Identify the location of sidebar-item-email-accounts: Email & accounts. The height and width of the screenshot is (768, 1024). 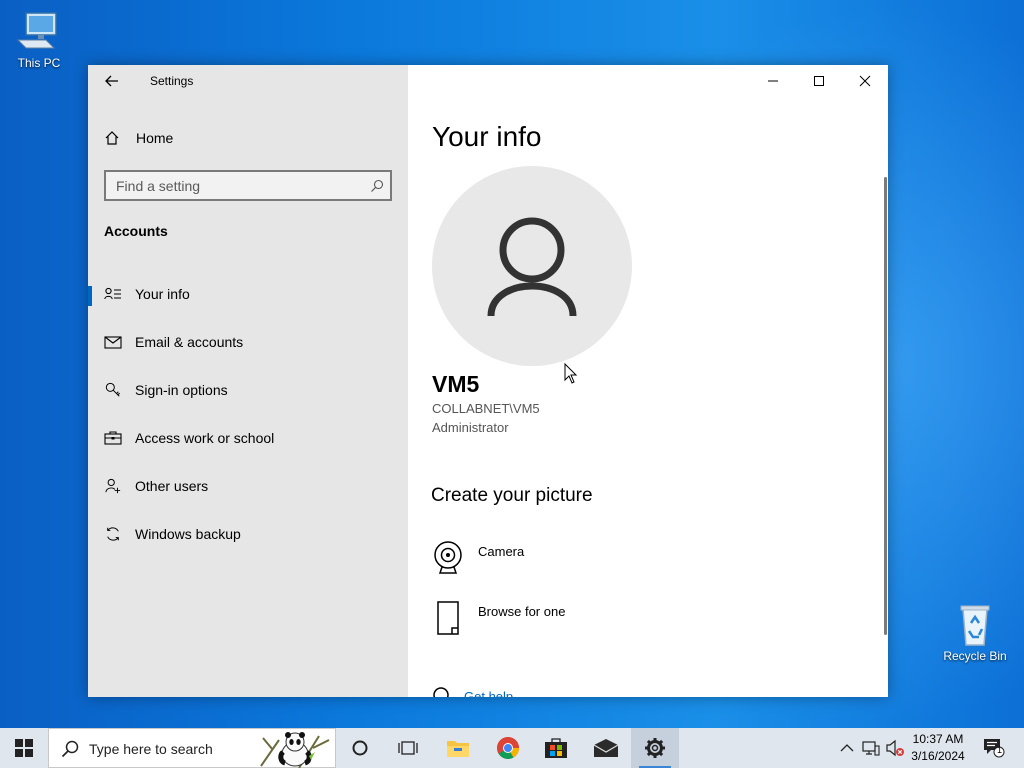
(248, 342).